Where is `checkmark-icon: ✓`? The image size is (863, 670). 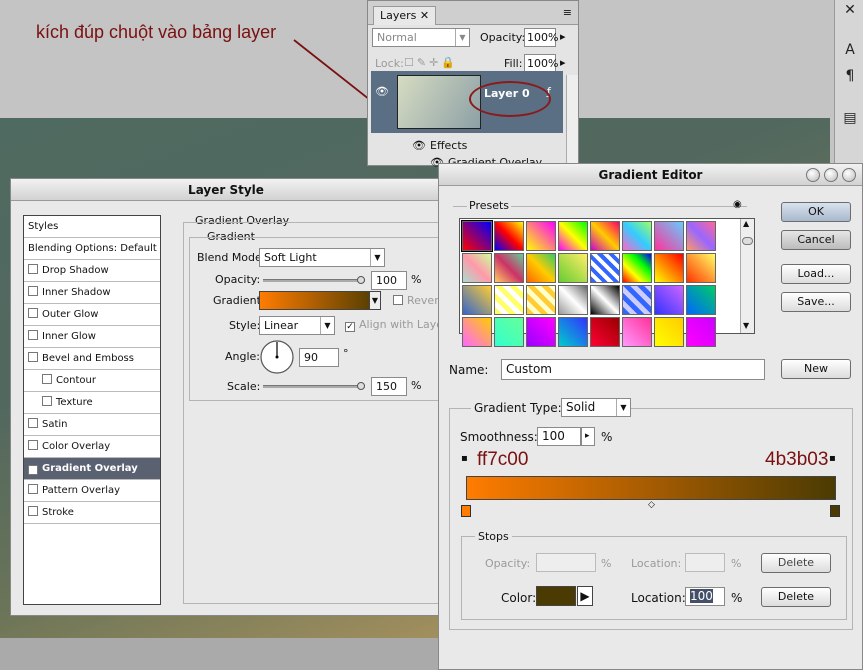
checkmark-icon: ✓ is located at coordinates (33, 470).